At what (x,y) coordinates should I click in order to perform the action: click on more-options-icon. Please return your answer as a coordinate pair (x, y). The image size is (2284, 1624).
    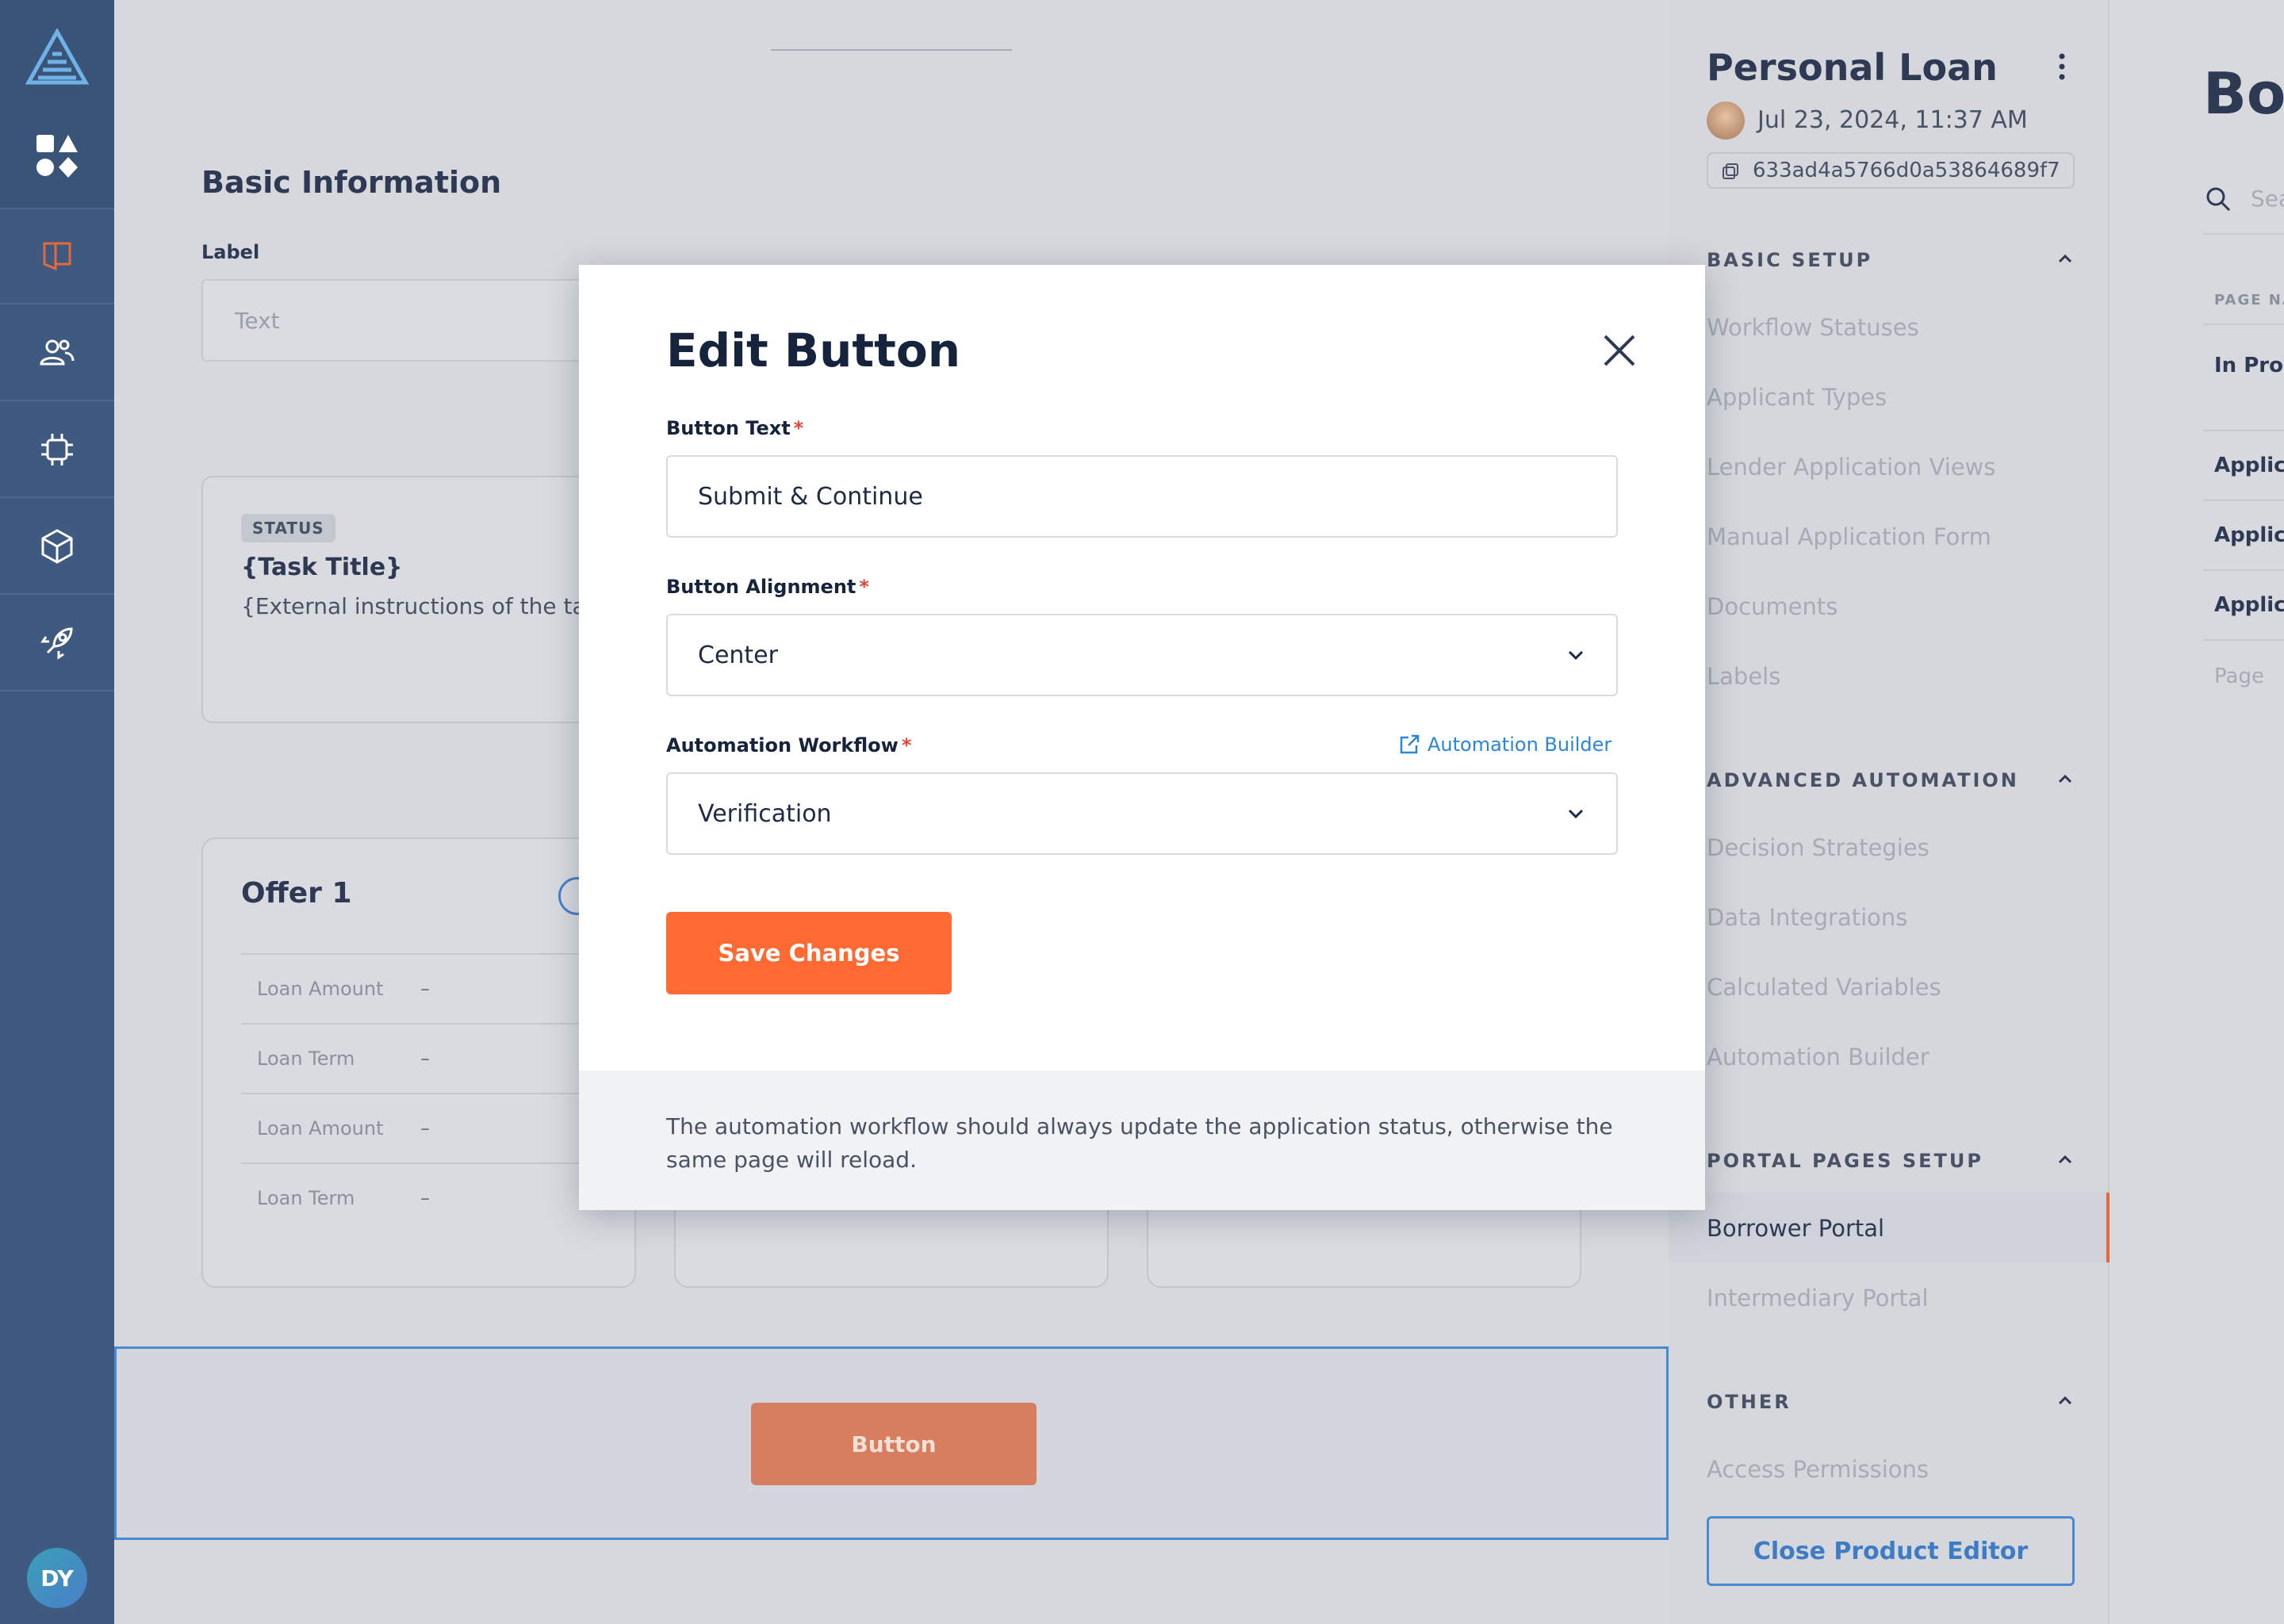
    Looking at the image, I should click on (2062, 66).